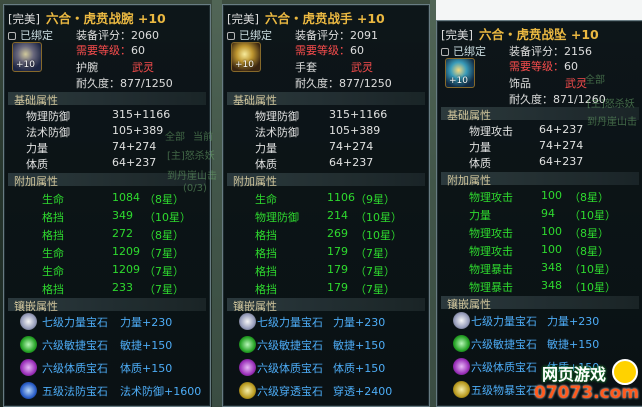 The height and width of the screenshot is (407, 642). I want to click on extra-attr-row: 生命 1084 （8星）, so click(113, 198).